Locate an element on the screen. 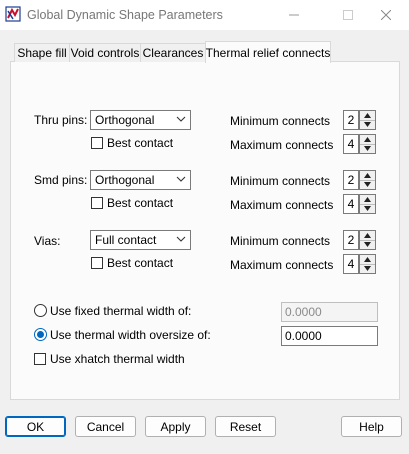  vias-connect-select: Full contact is located at coordinates (140, 240).